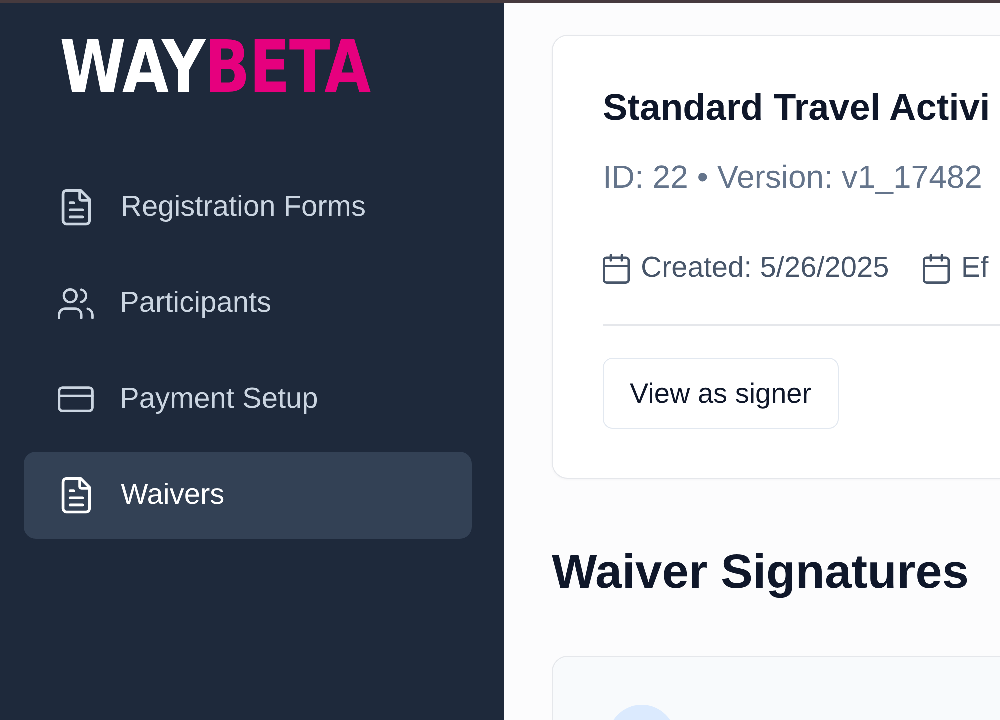 This screenshot has height=720, width=1000. What do you see at coordinates (721, 393) in the screenshot?
I see `view-as-signer-button: View as signer` at bounding box center [721, 393].